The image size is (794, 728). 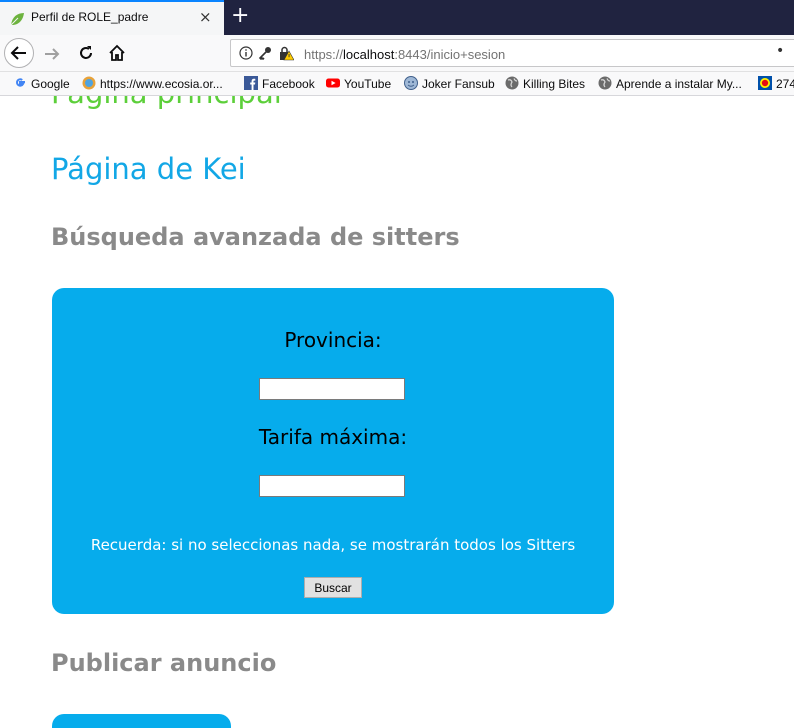 What do you see at coordinates (251, 83) in the screenshot?
I see `facebook-icon` at bounding box center [251, 83].